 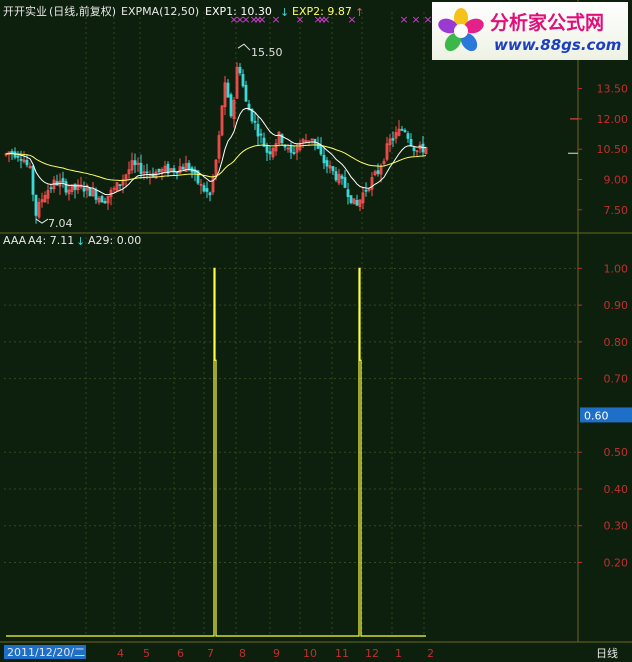 What do you see at coordinates (613, 119) in the screenshot?
I see `price-tick-label: 12.00` at bounding box center [613, 119].